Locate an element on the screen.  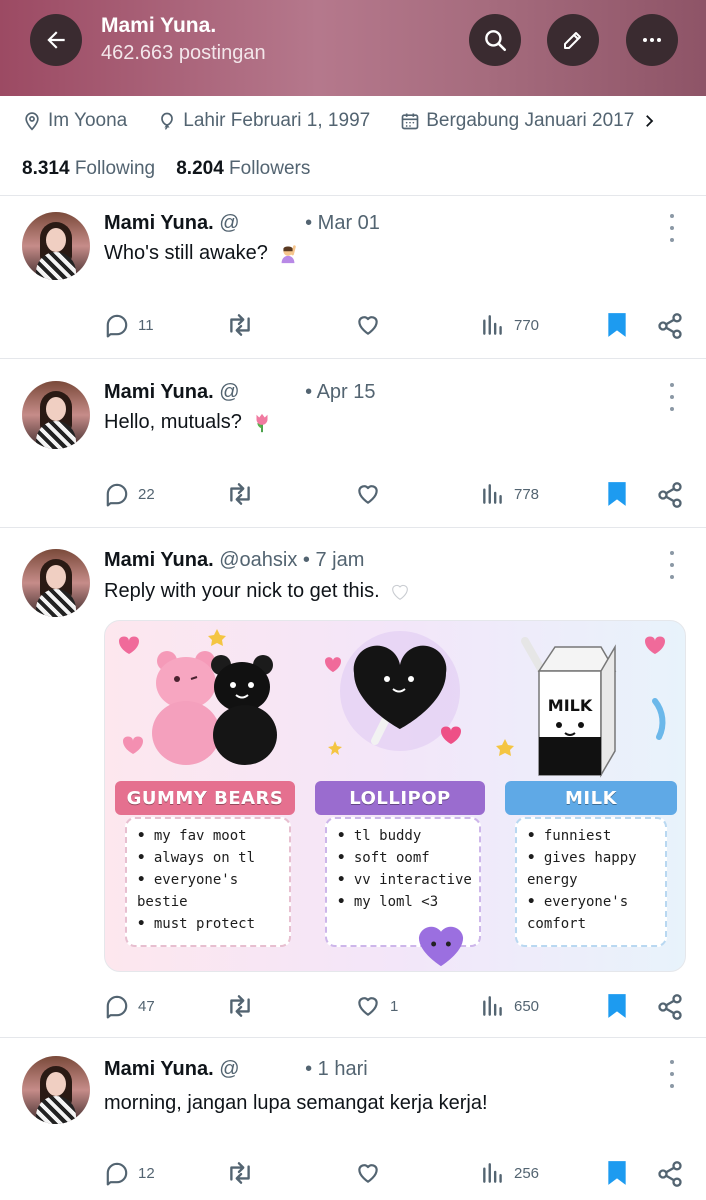
following-label: Following is located at coordinates (115, 168).